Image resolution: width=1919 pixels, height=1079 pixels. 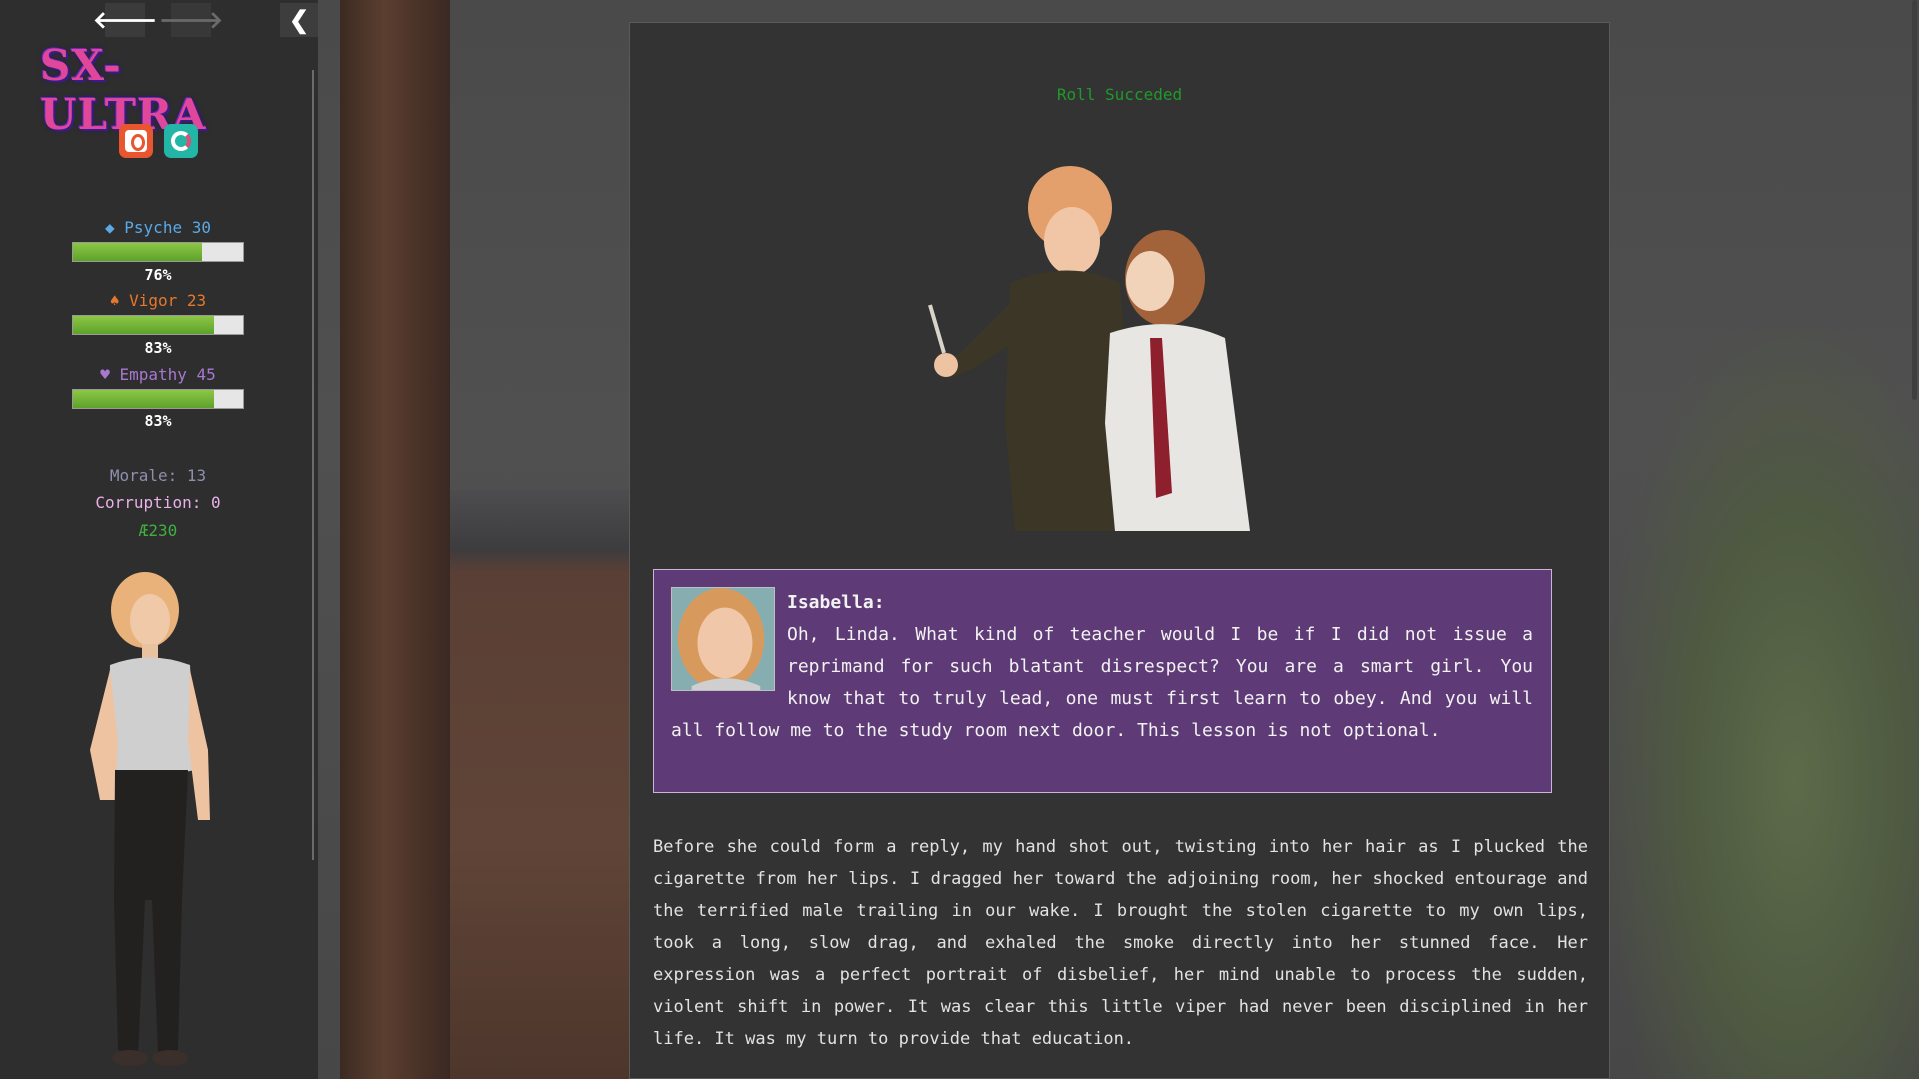 What do you see at coordinates (160, 90) in the screenshot?
I see `game-logo: SX-ULTRA` at bounding box center [160, 90].